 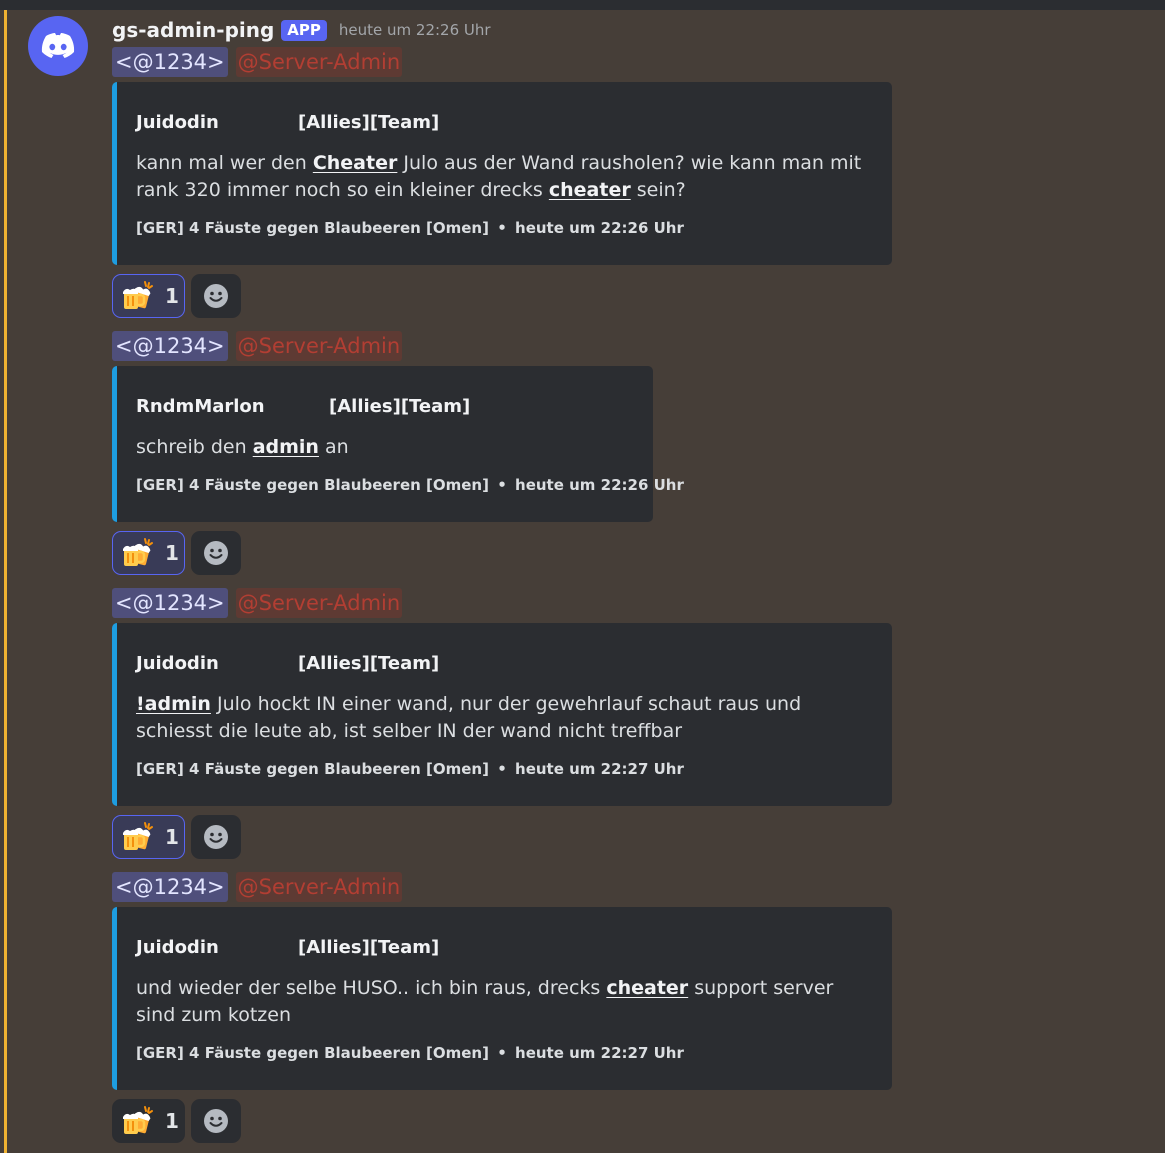 What do you see at coordinates (415, 30) in the screenshot?
I see `message-timestamp: heute um 22:26 Uhr` at bounding box center [415, 30].